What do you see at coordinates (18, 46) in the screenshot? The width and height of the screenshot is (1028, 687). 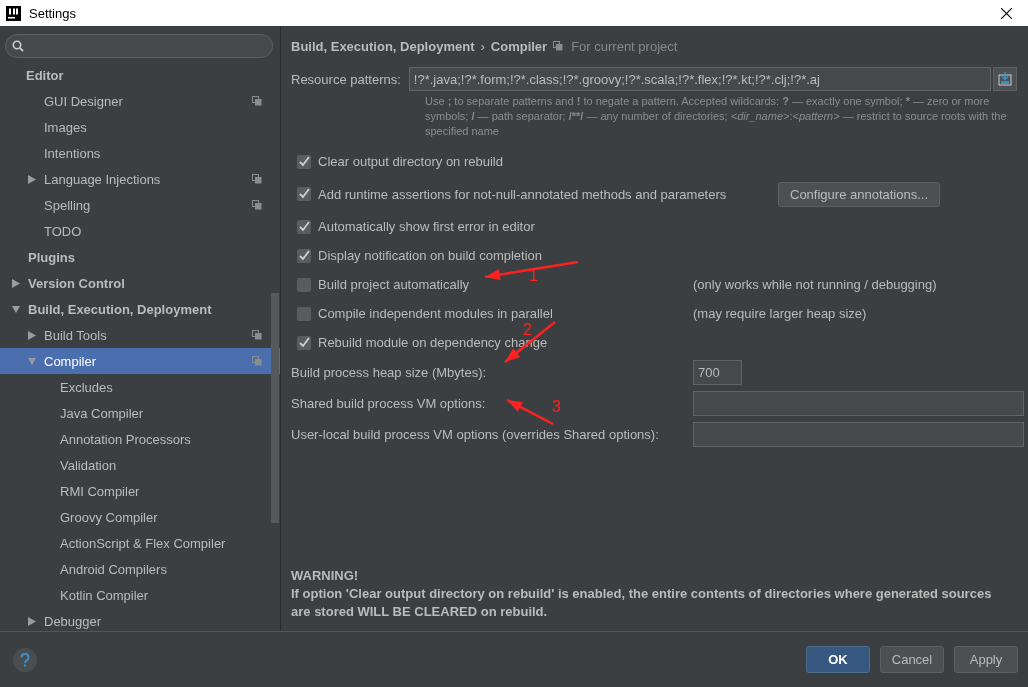 I see `search-icon` at bounding box center [18, 46].